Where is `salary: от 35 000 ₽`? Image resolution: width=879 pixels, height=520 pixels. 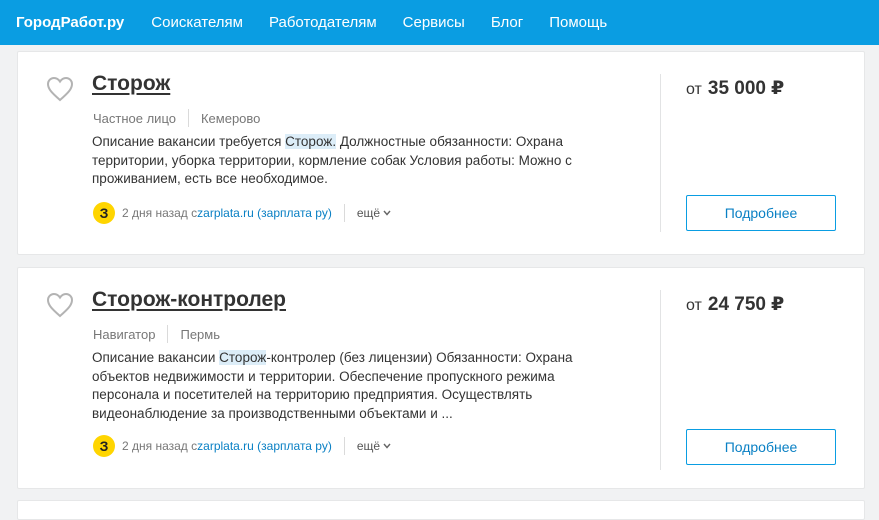 salary: от 35 000 ₽ is located at coordinates (735, 88).